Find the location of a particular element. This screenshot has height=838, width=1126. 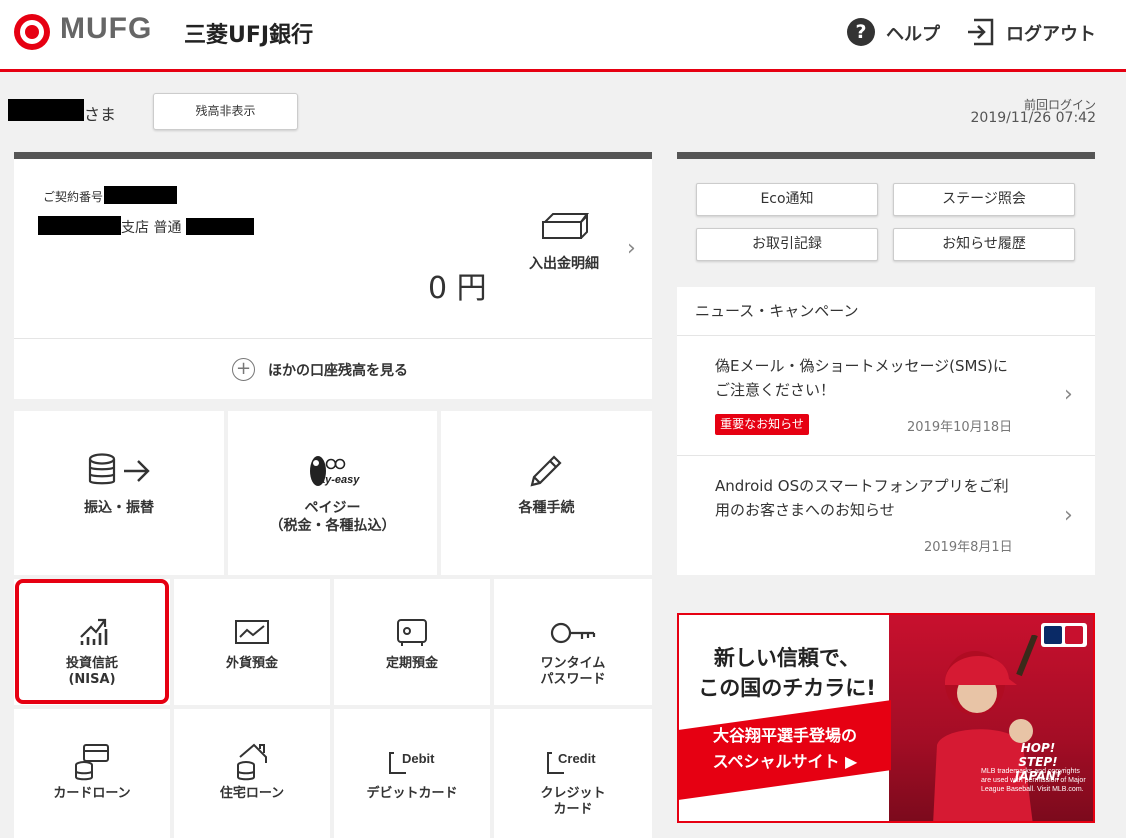

card-loan-label: カードローン is located at coordinates (92, 793).